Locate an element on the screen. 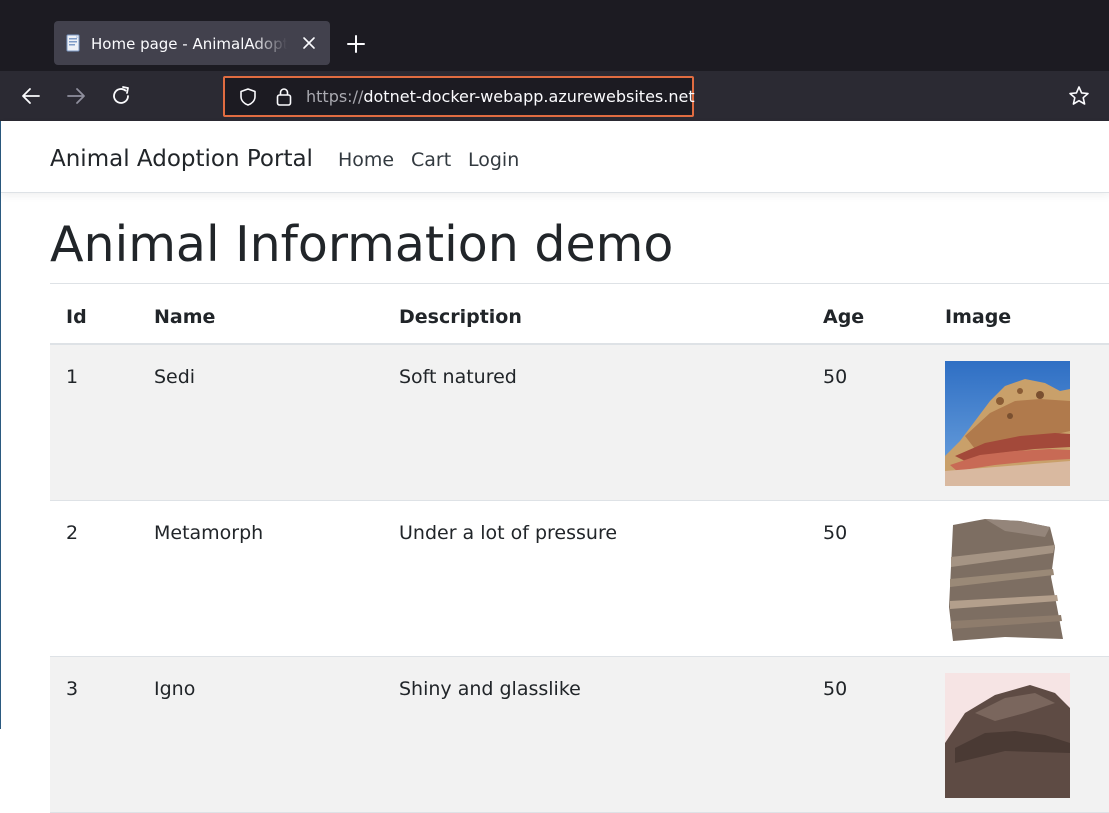  tab-title: Home page - AnimalAdoption is located at coordinates (189, 44).